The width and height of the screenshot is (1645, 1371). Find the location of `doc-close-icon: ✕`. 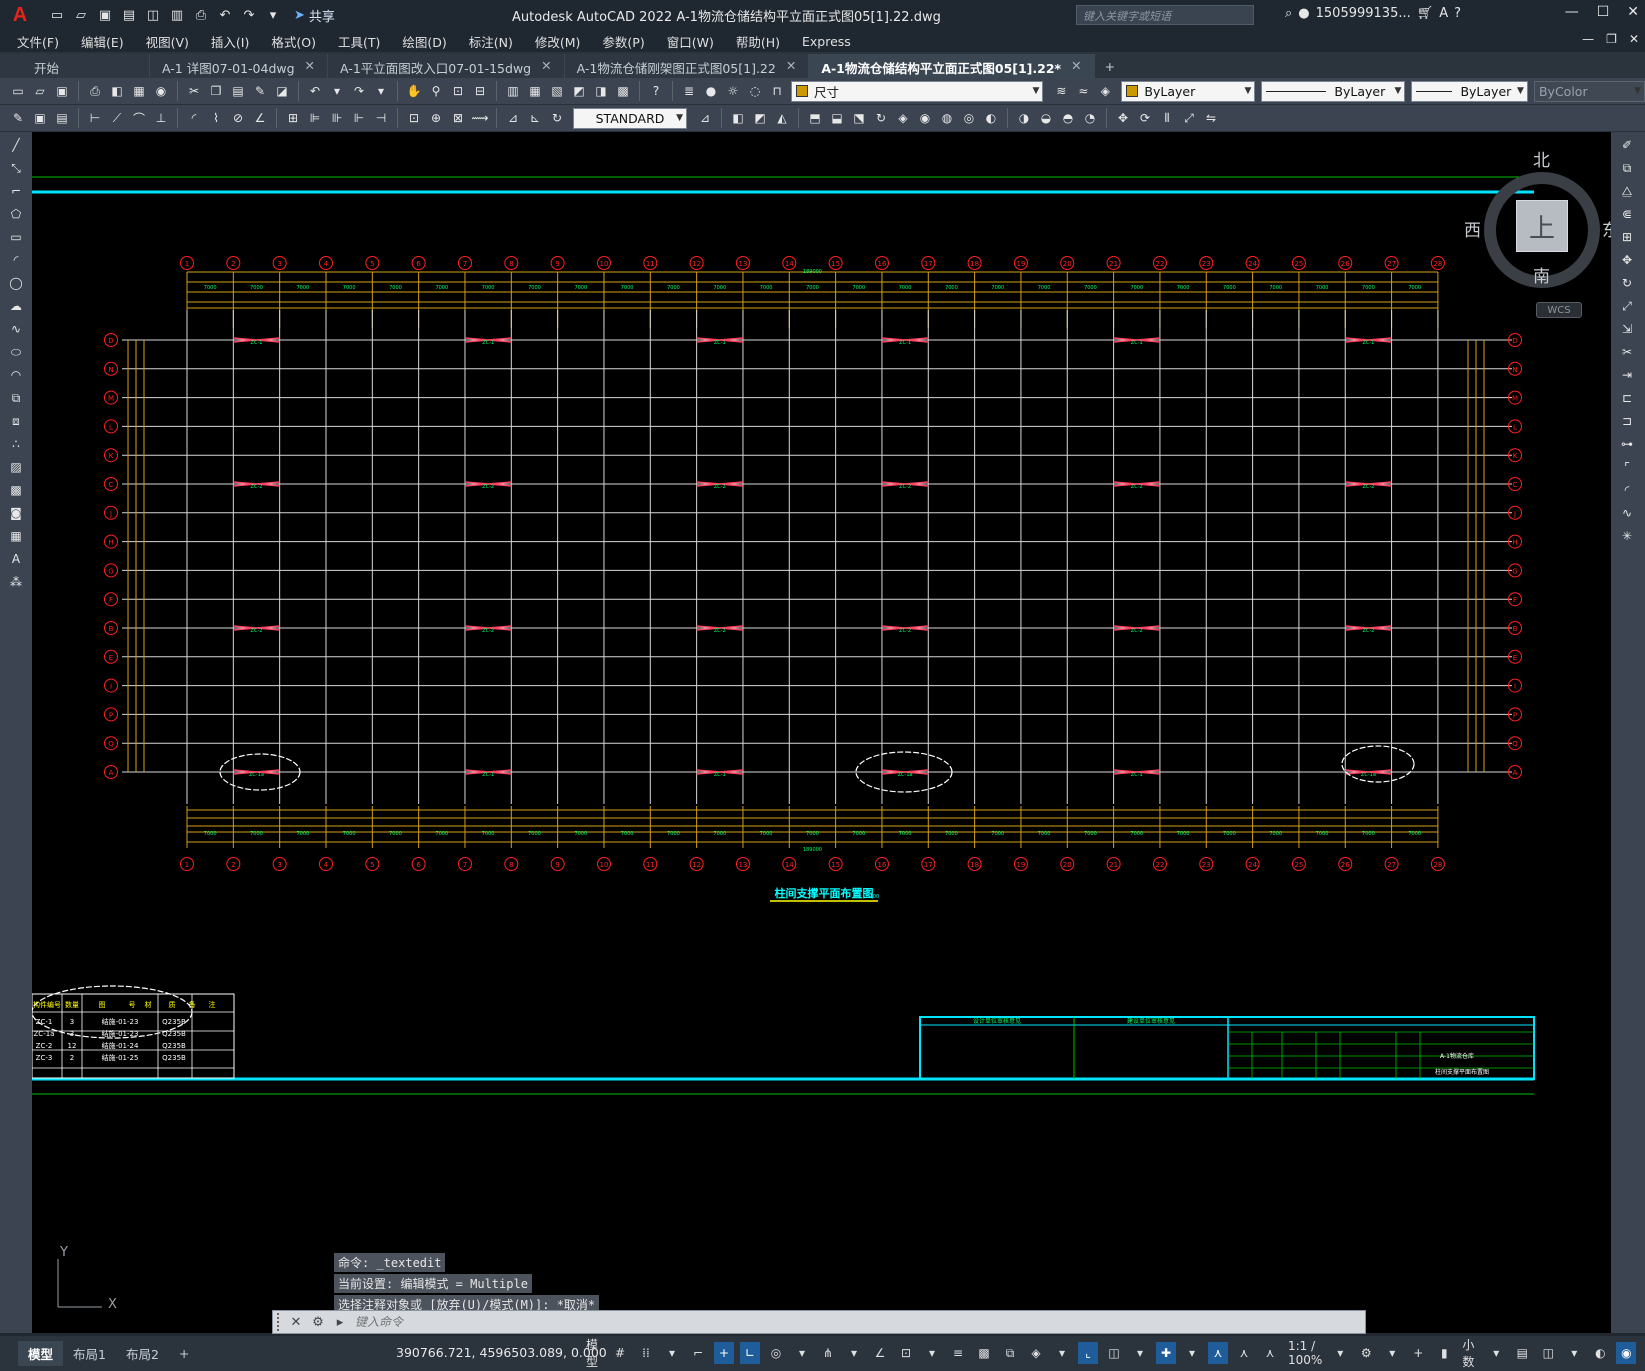

doc-close-icon: ✕ is located at coordinates (1634, 39).